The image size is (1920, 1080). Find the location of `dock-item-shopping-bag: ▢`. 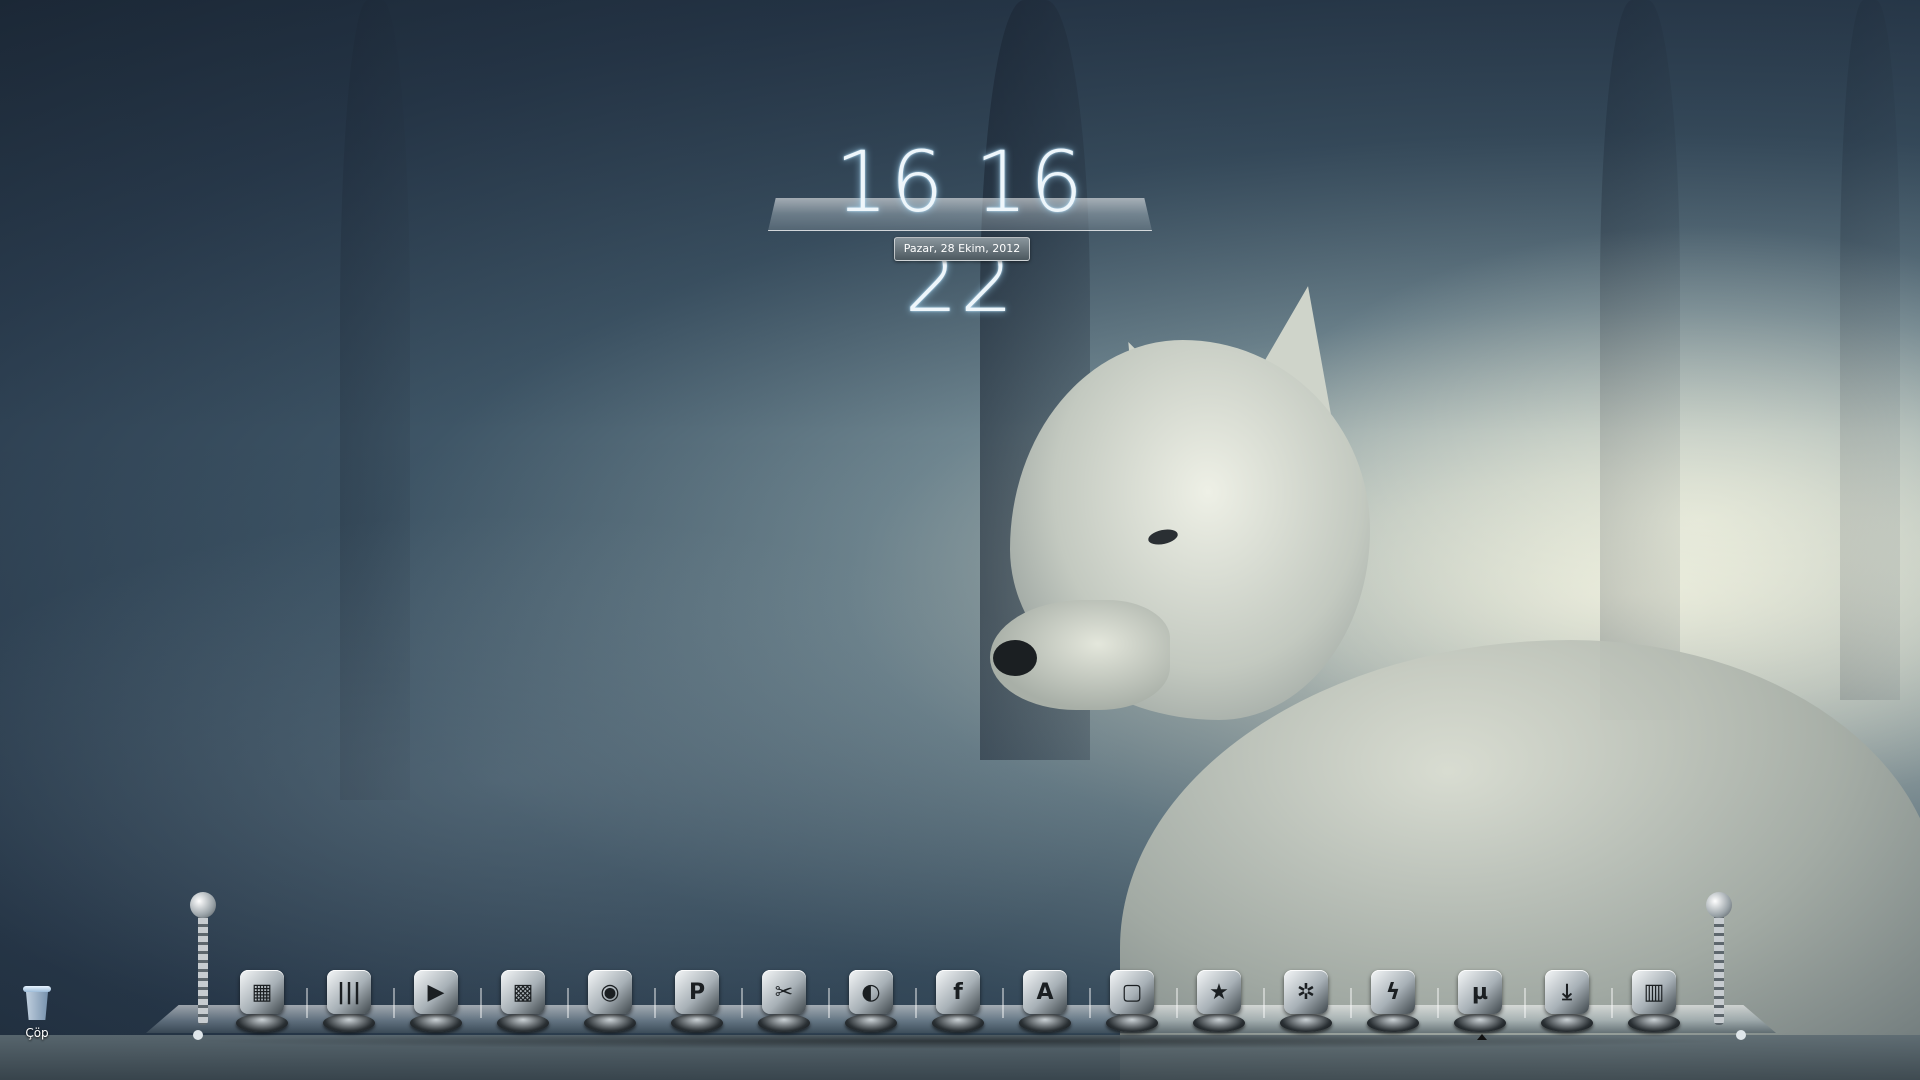

dock-item-shopping-bag: ▢ is located at coordinates (1132, 1002).